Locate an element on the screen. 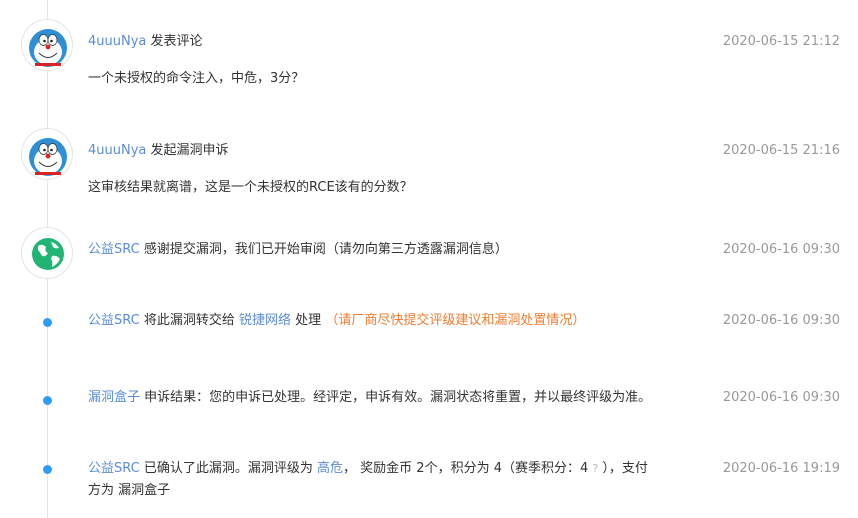  entry-action: 发起漏洞申诉 is located at coordinates (189, 150).